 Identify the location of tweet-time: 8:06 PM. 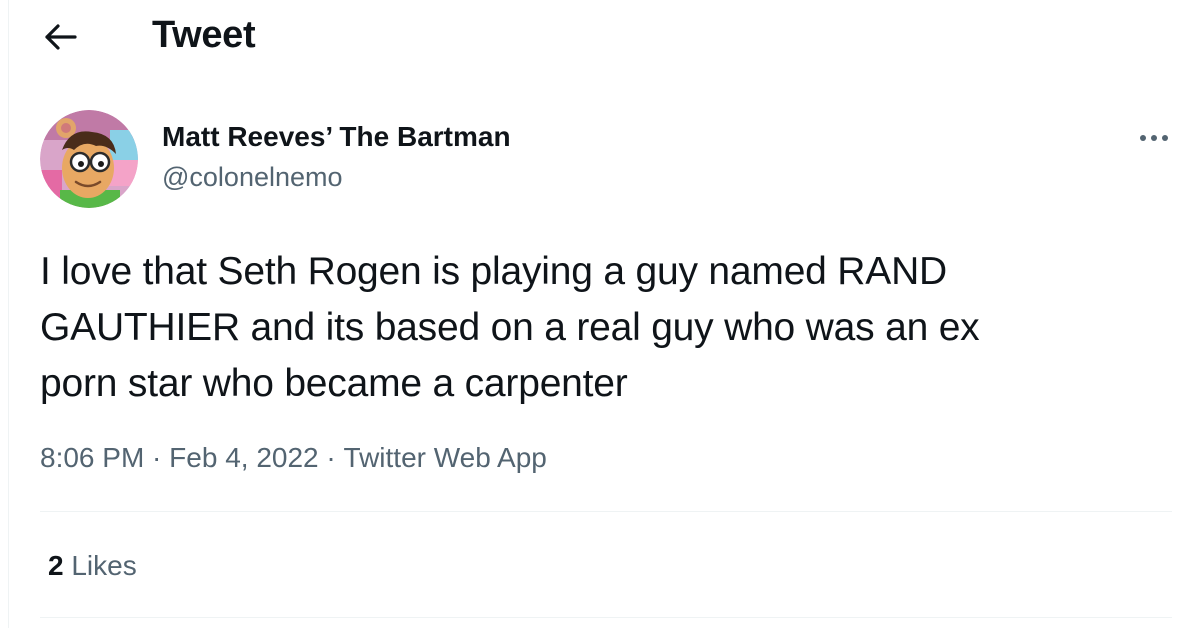
(92, 458).